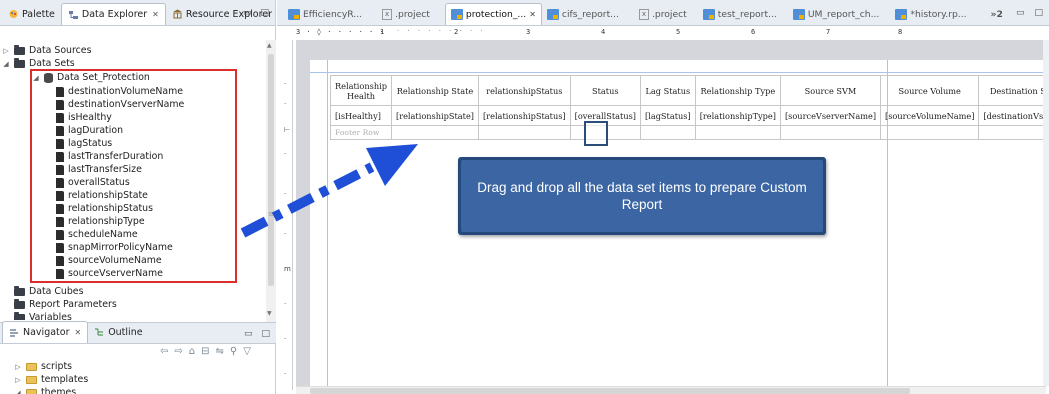 Image resolution: width=1049 pixels, height=394 pixels. What do you see at coordinates (271, 214) in the screenshot?
I see `grip-icon: ≡` at bounding box center [271, 214].